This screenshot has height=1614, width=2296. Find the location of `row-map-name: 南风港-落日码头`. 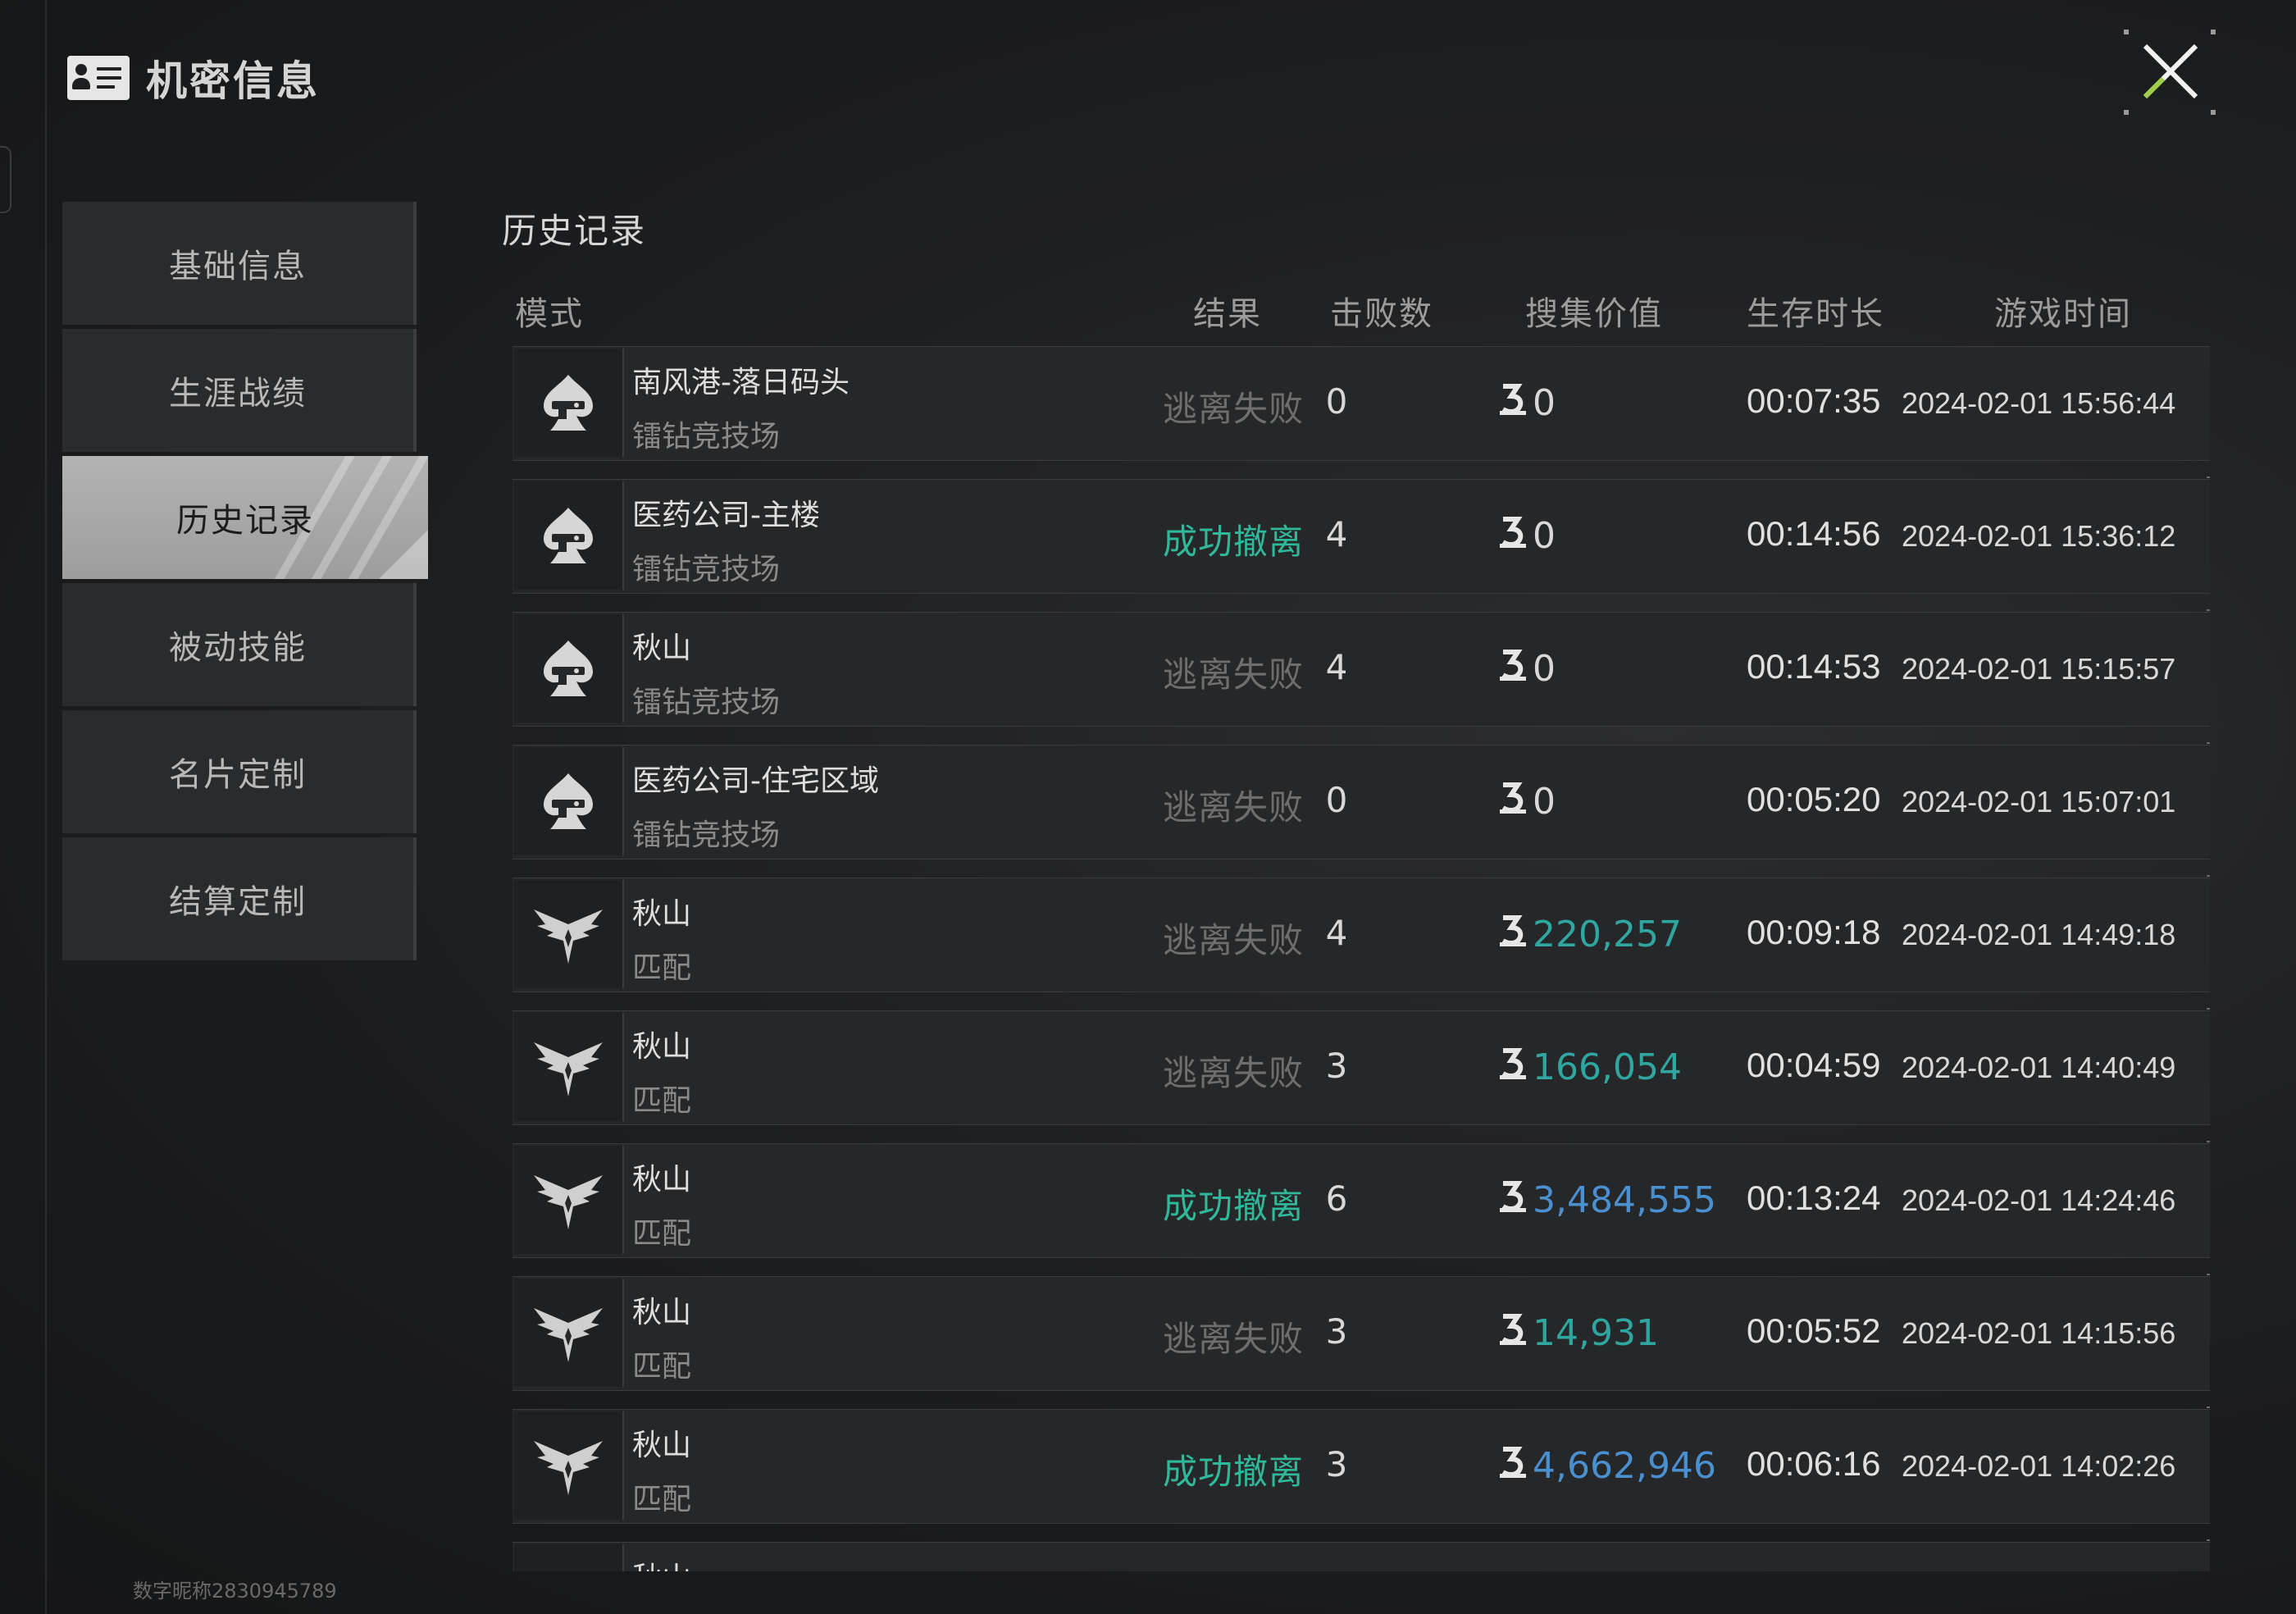

row-map-name: 南风港-落日码头 is located at coordinates (741, 382).